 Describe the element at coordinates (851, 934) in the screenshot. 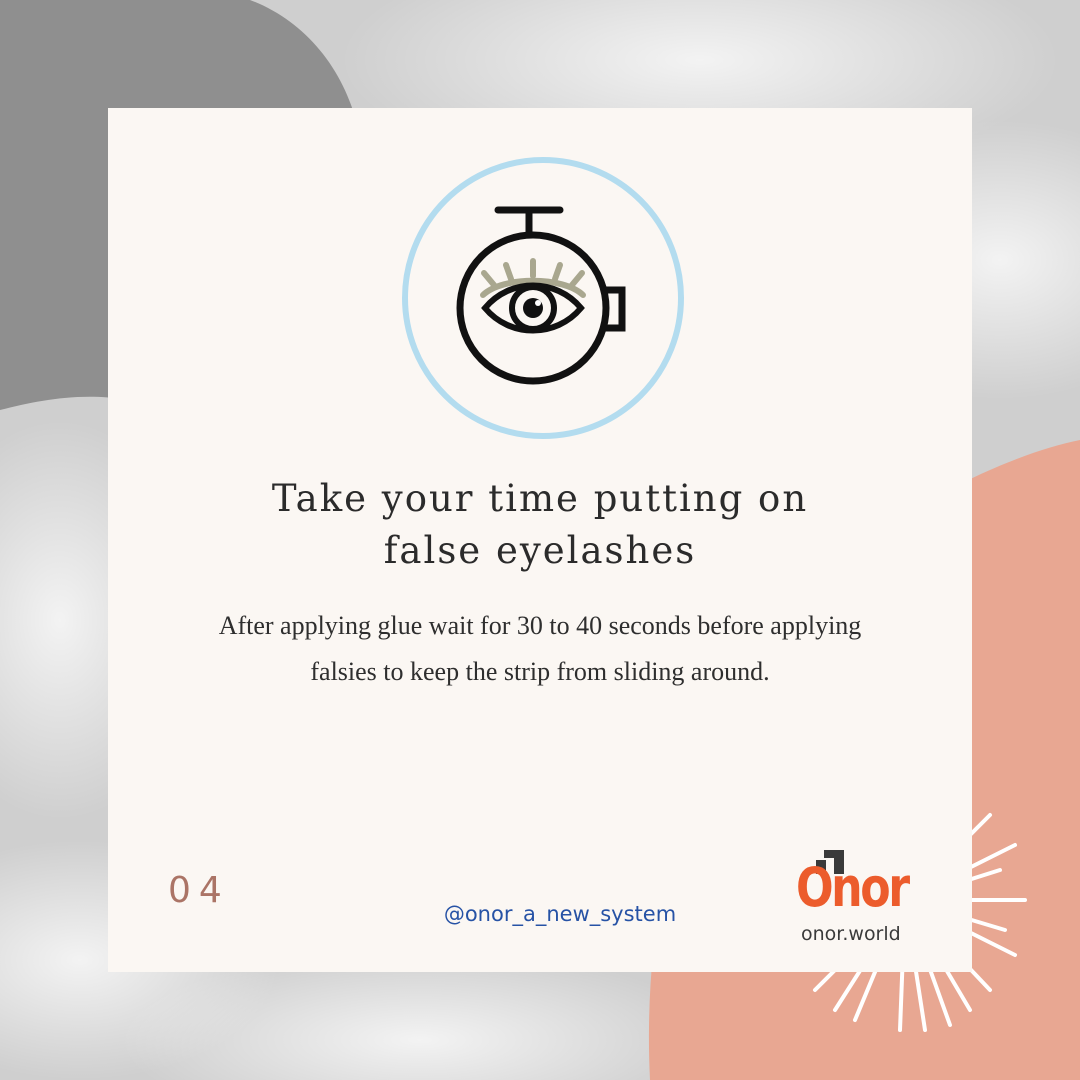

I see `brand-site: onor.world` at that location.